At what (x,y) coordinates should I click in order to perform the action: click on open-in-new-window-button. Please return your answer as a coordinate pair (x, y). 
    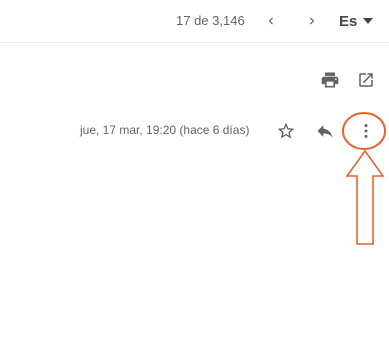
    Looking at the image, I should click on (366, 80).